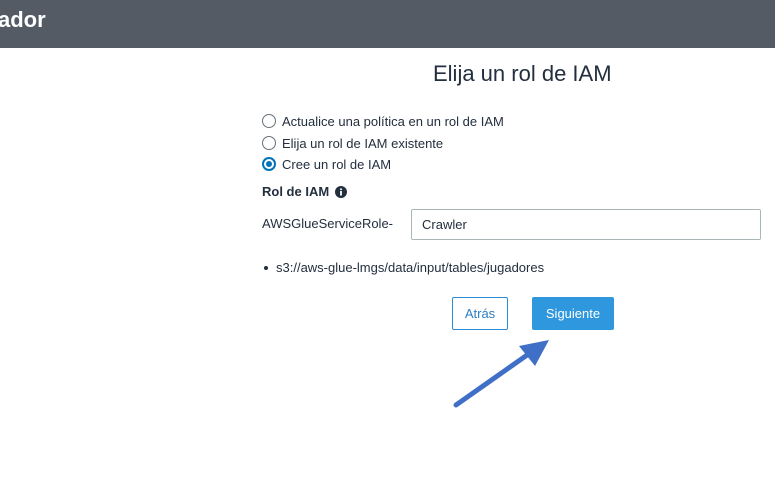 The image size is (775, 497). I want to click on role-field-label: Rol de IAM, so click(305, 191).